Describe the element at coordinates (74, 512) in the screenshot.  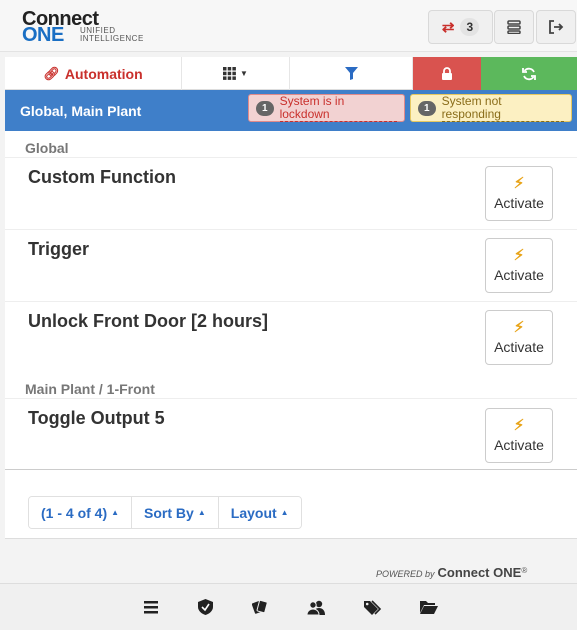
I see `page-range-label: (1 - 4 of 4)` at that location.